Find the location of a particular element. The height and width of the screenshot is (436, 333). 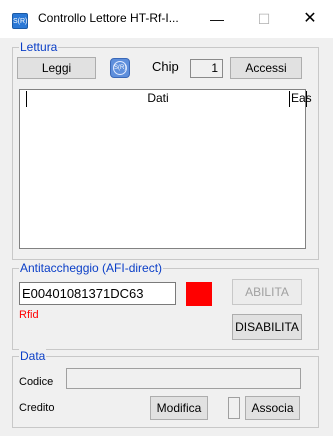

credit-field is located at coordinates (234, 408).